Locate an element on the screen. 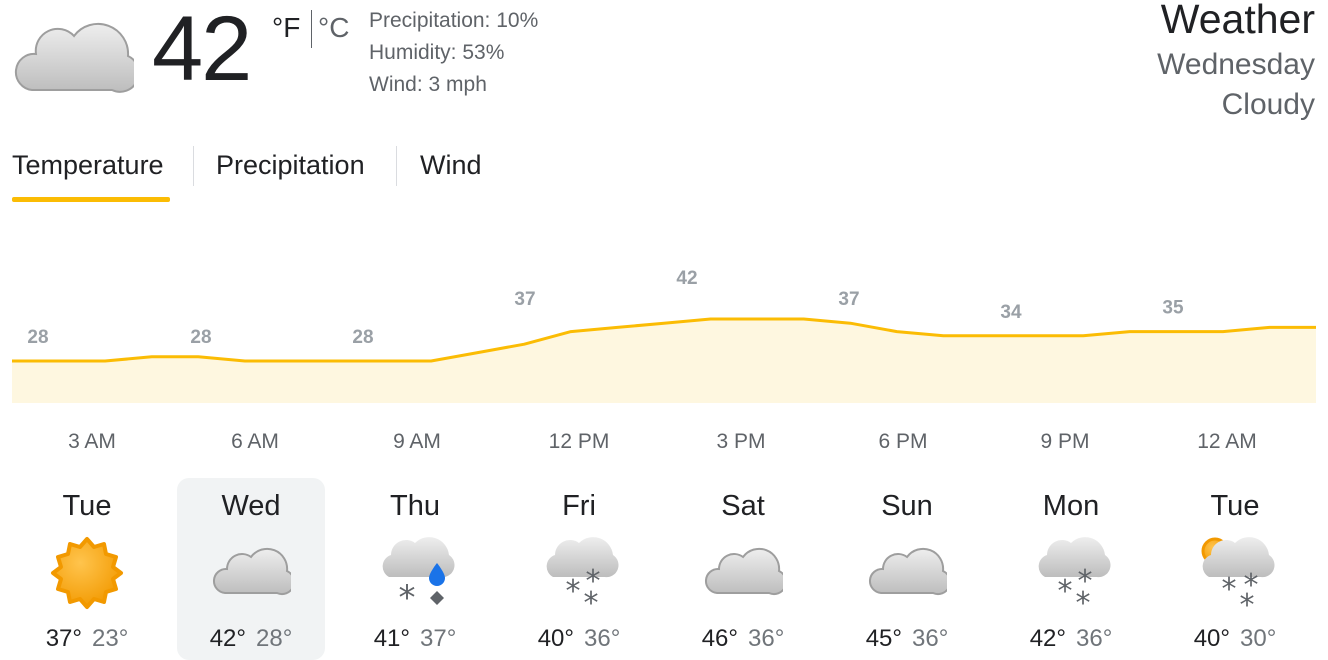 The image size is (1328, 660). time-label: 12 AM is located at coordinates (1227, 441).